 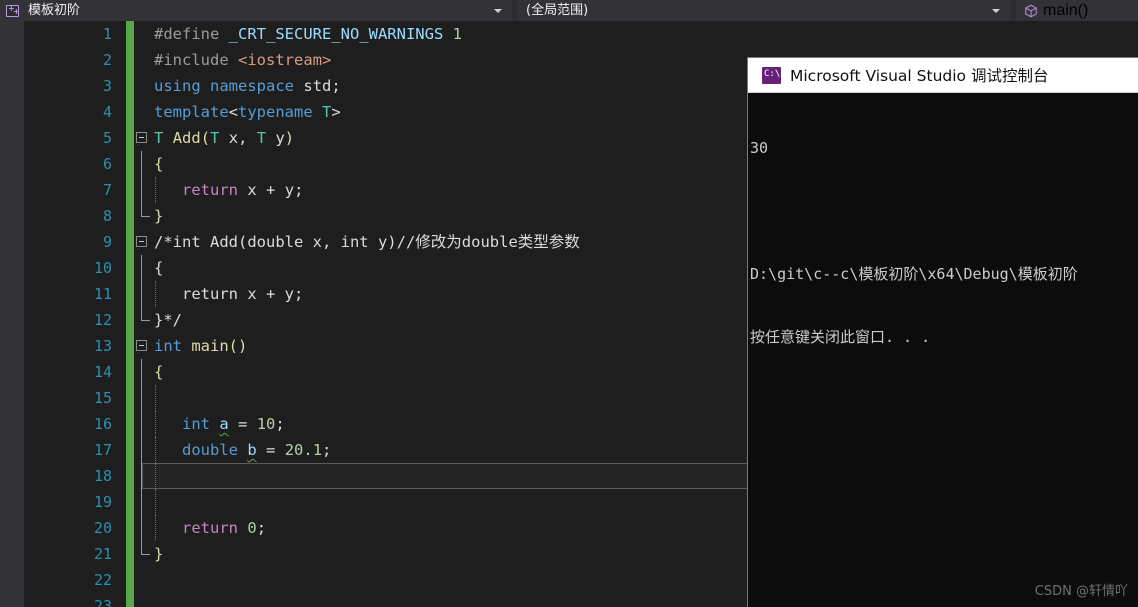 I want to click on file-selector-combo: + + 模板初阶, so click(x=256, y=10).